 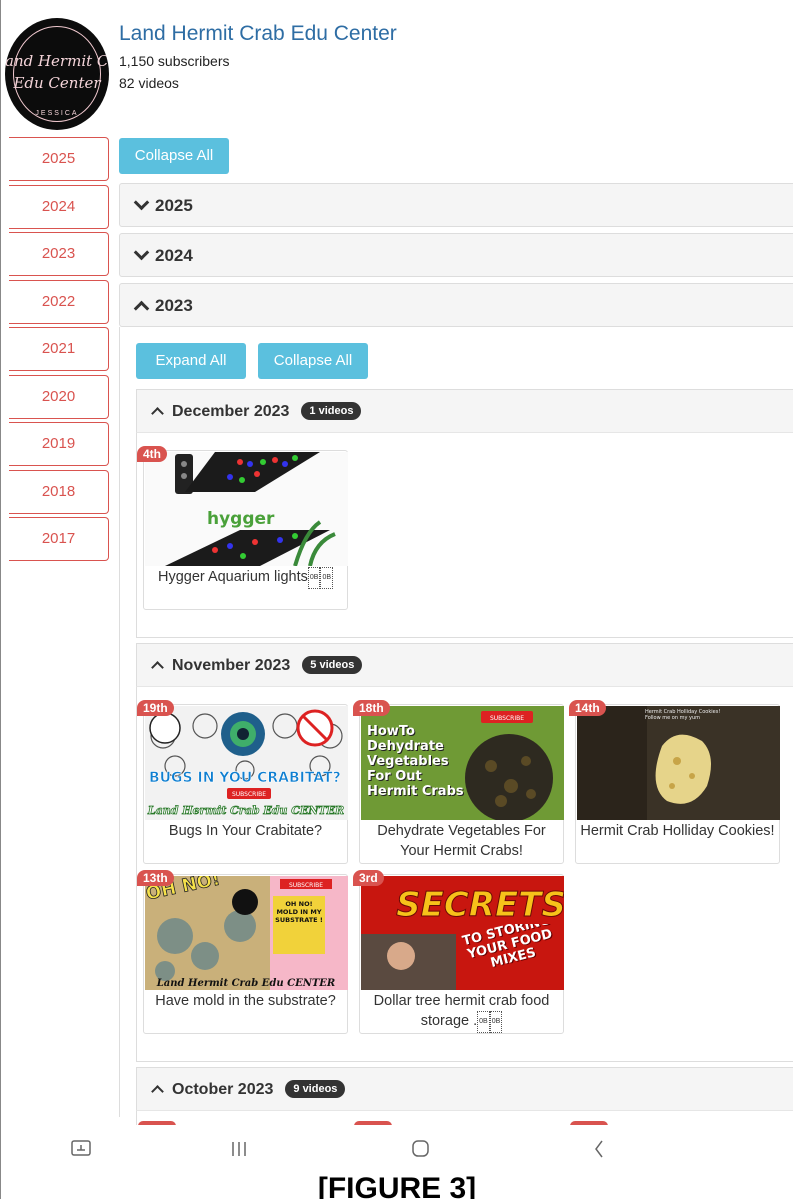 What do you see at coordinates (331, 411) in the screenshot?
I see `video-count-badge: 1 videos` at bounding box center [331, 411].